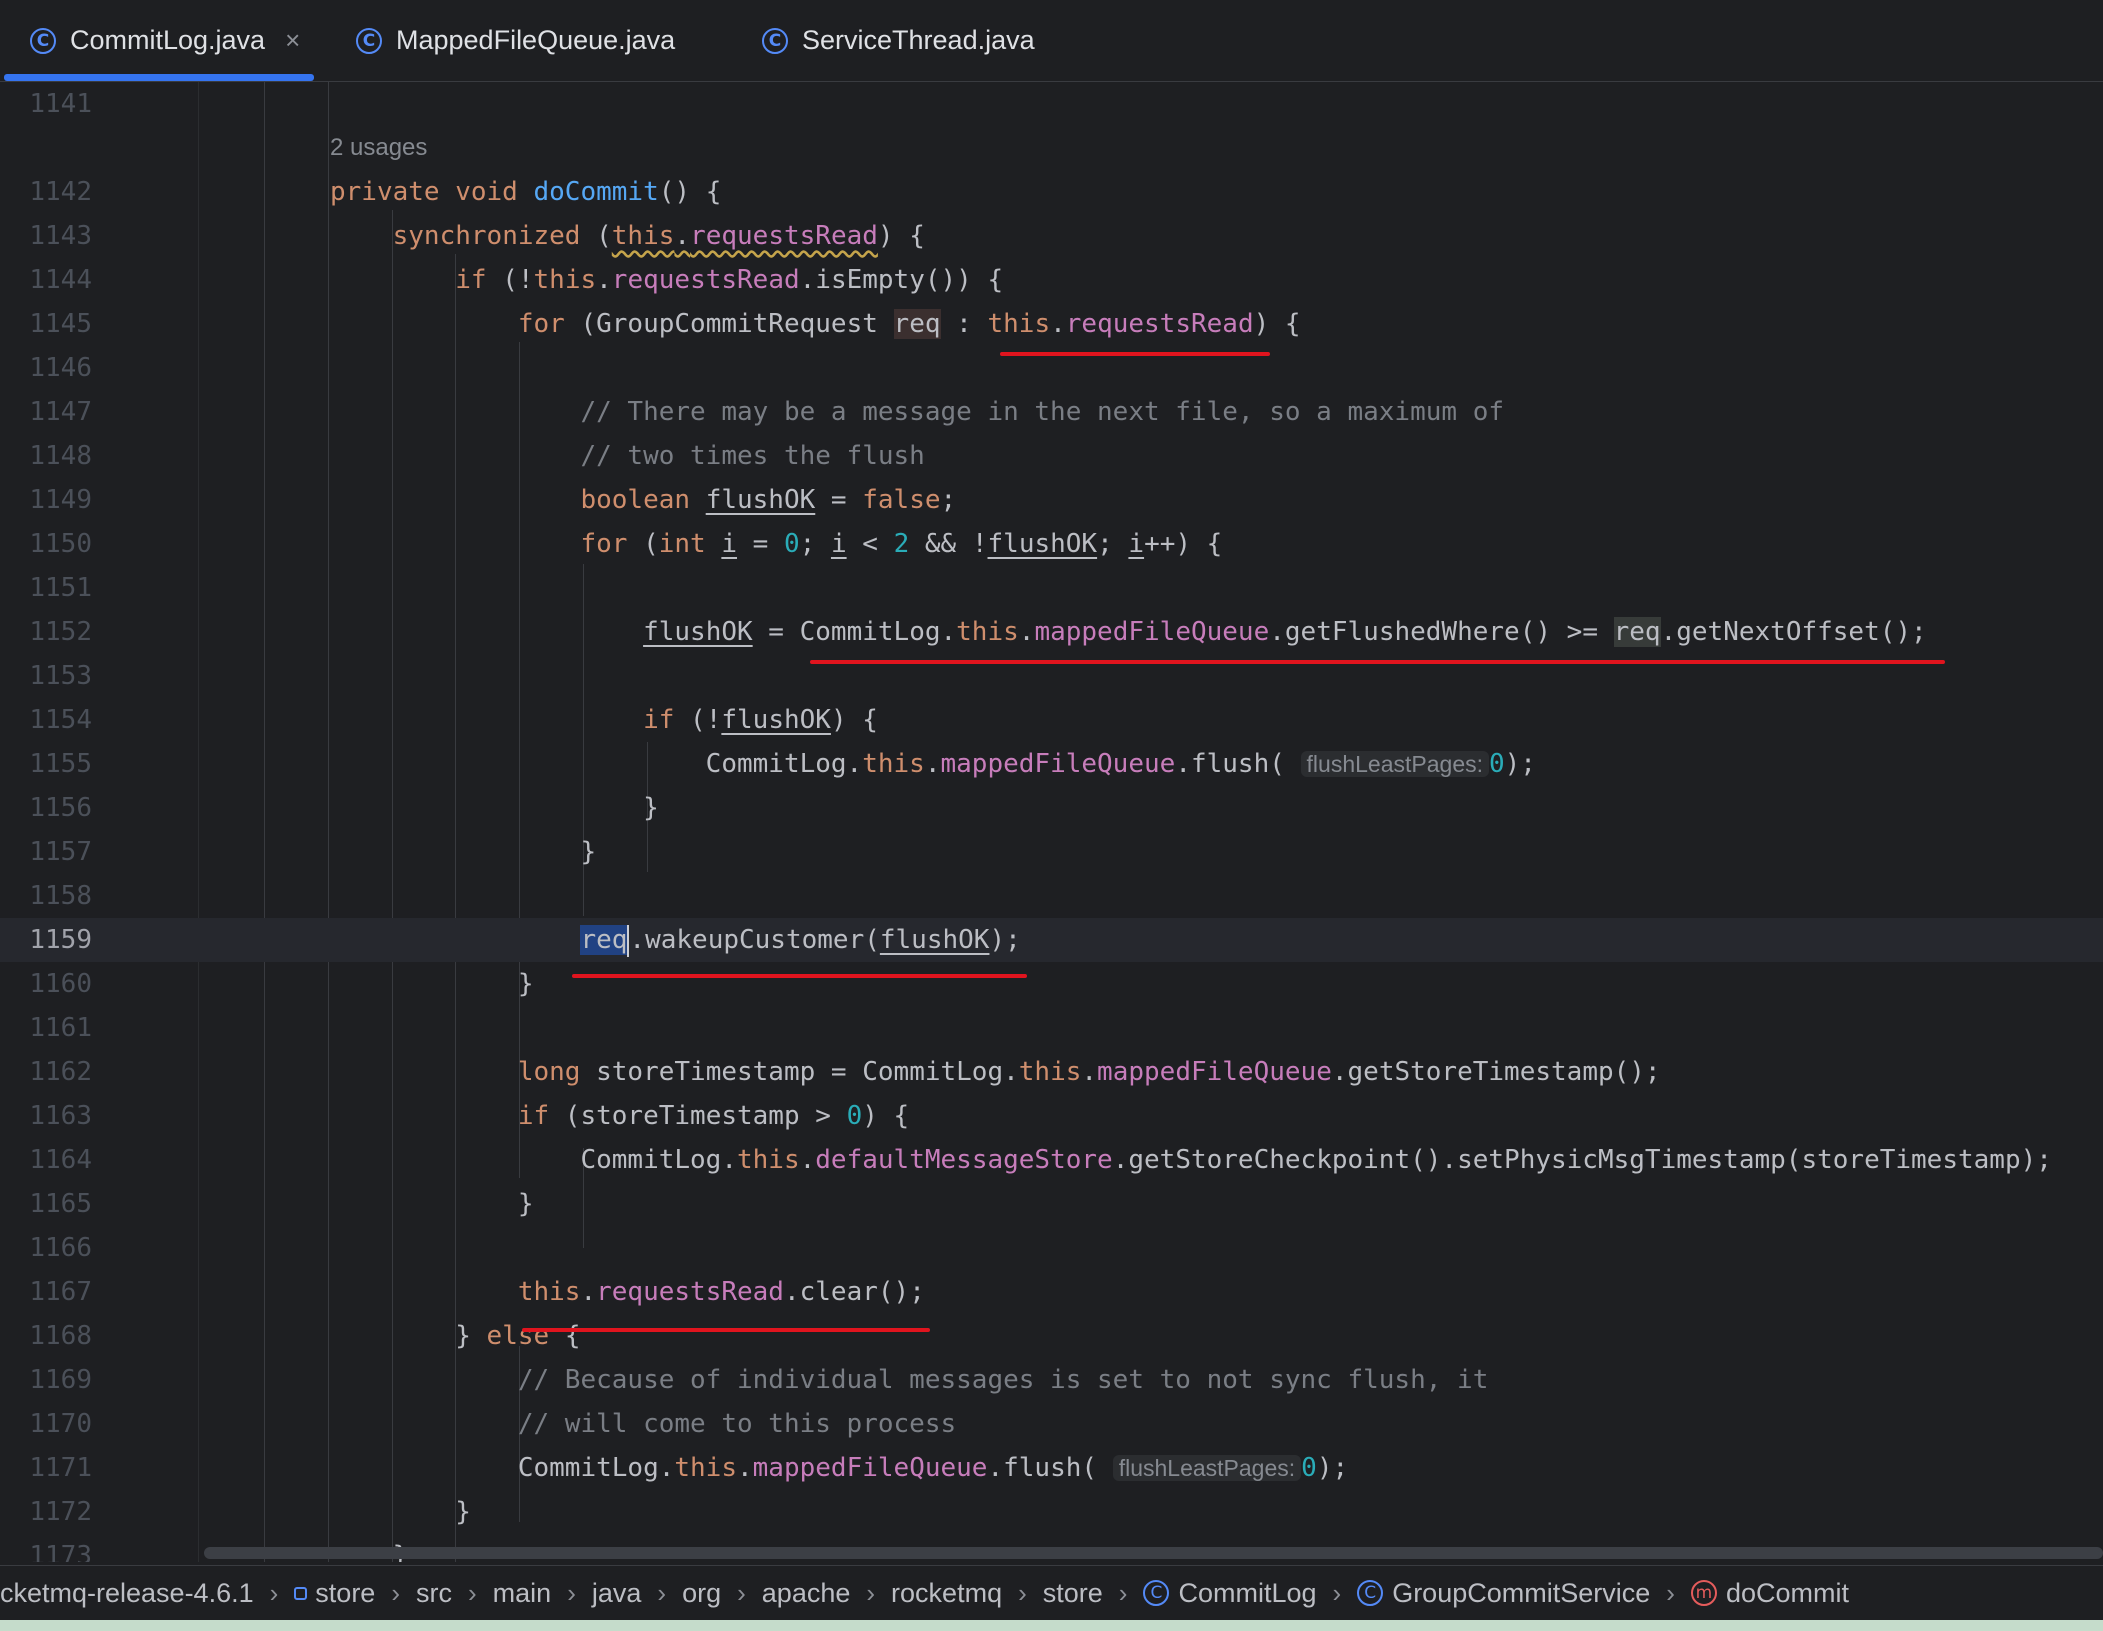 The image size is (2103, 1631). I want to click on breadcrumb-item: java, so click(617, 1593).